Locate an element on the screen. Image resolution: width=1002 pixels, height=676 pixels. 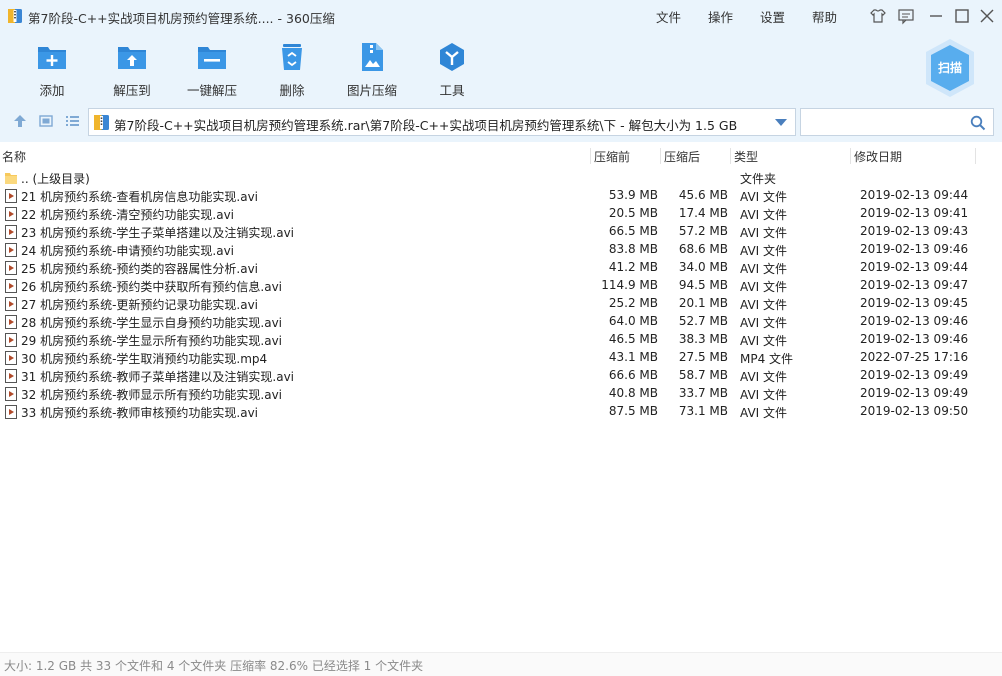
extract-to-button: 解压到 is located at coordinates (132, 69).